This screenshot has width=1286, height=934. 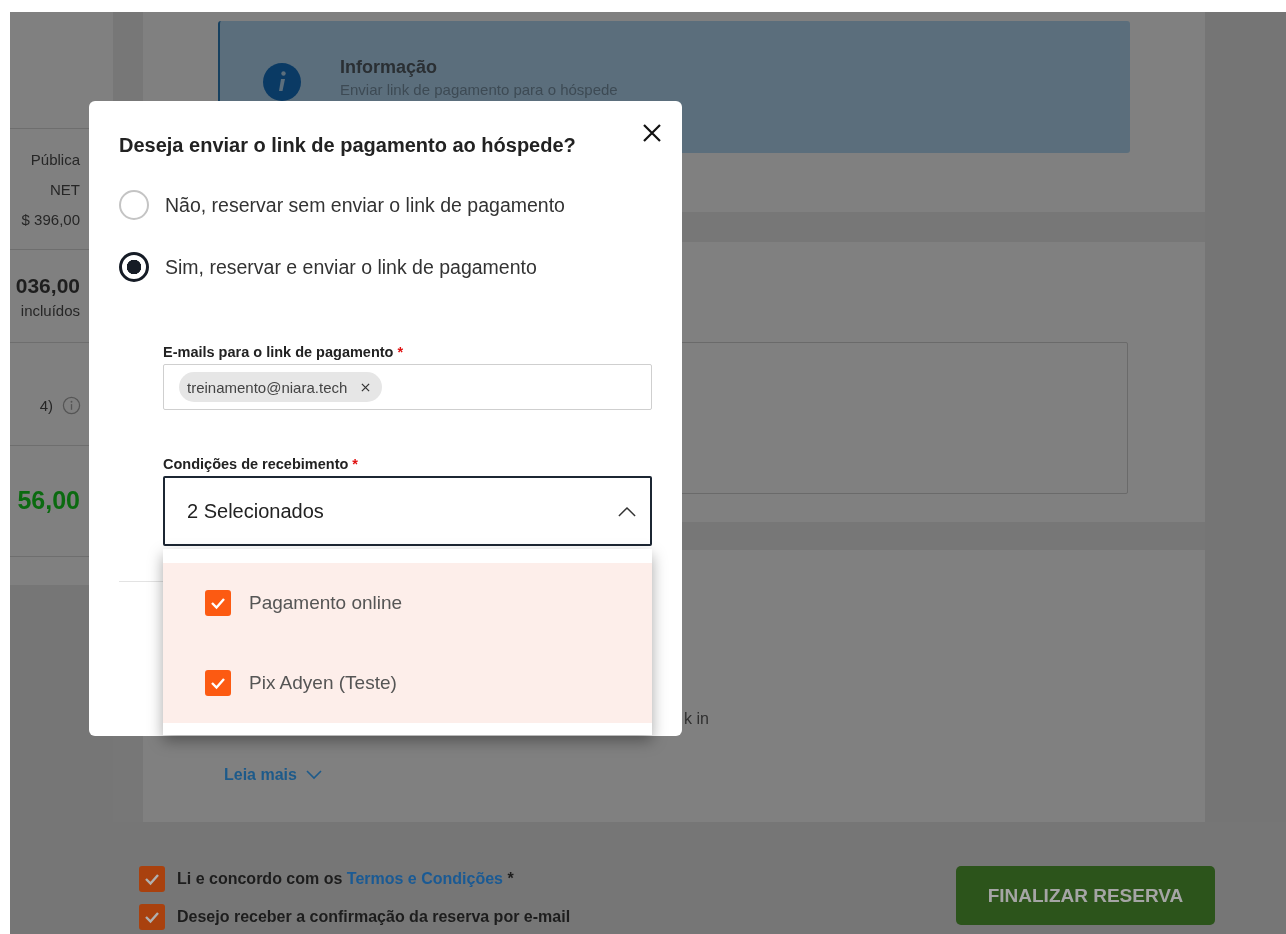 What do you see at coordinates (48, 500) in the screenshot?
I see `total-amount: 56,00` at bounding box center [48, 500].